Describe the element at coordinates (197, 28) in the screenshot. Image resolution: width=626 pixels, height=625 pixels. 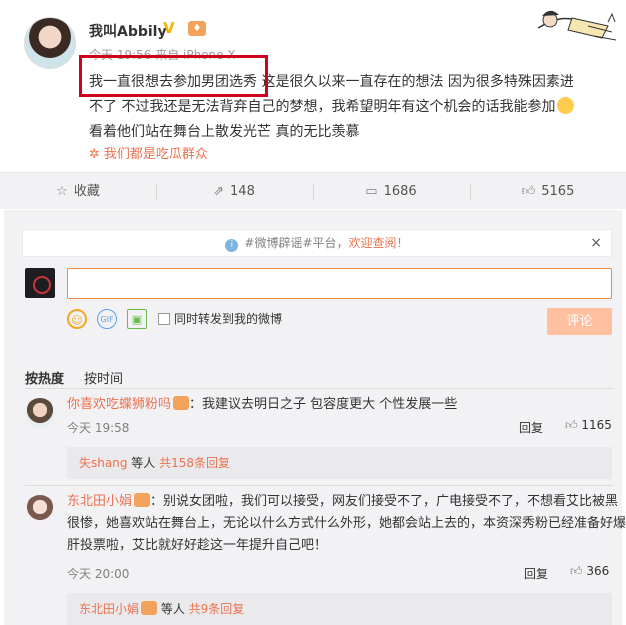
I see `member-badge-icon: ♦` at that location.